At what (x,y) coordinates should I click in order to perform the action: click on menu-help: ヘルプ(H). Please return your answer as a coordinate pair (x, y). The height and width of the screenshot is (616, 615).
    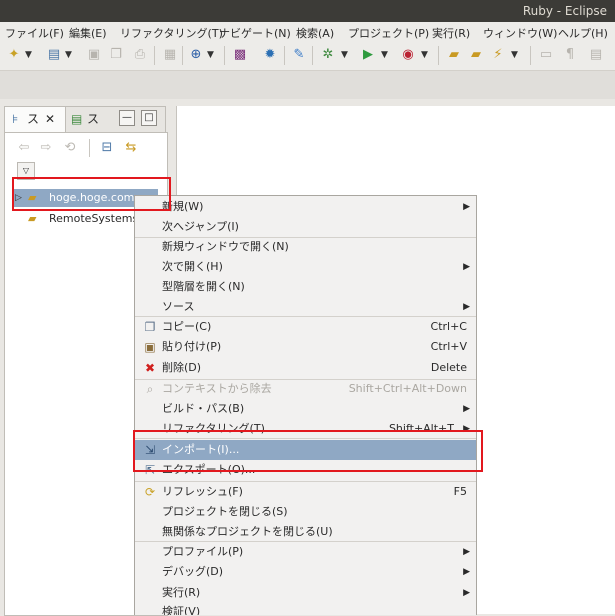
    Looking at the image, I should click on (583, 33).